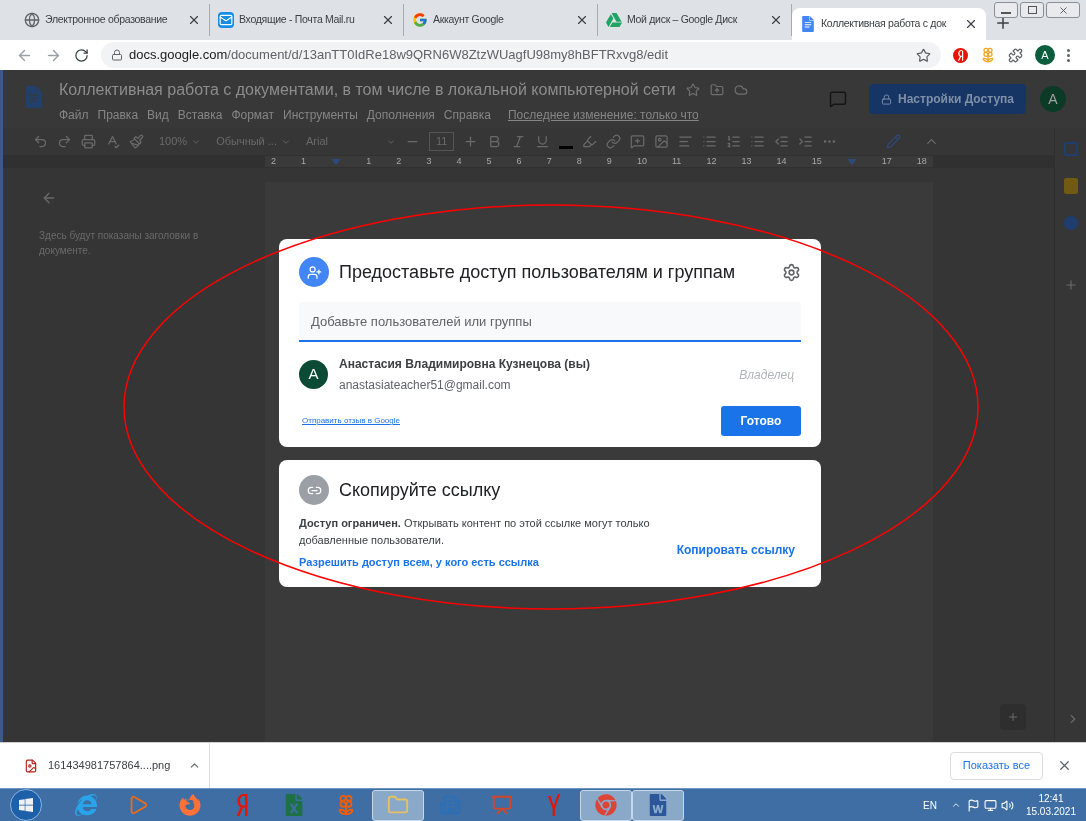  Describe the element at coordinates (550, 322) in the screenshot. I see `add-people-field: Добавьте пользователей или группы` at that location.